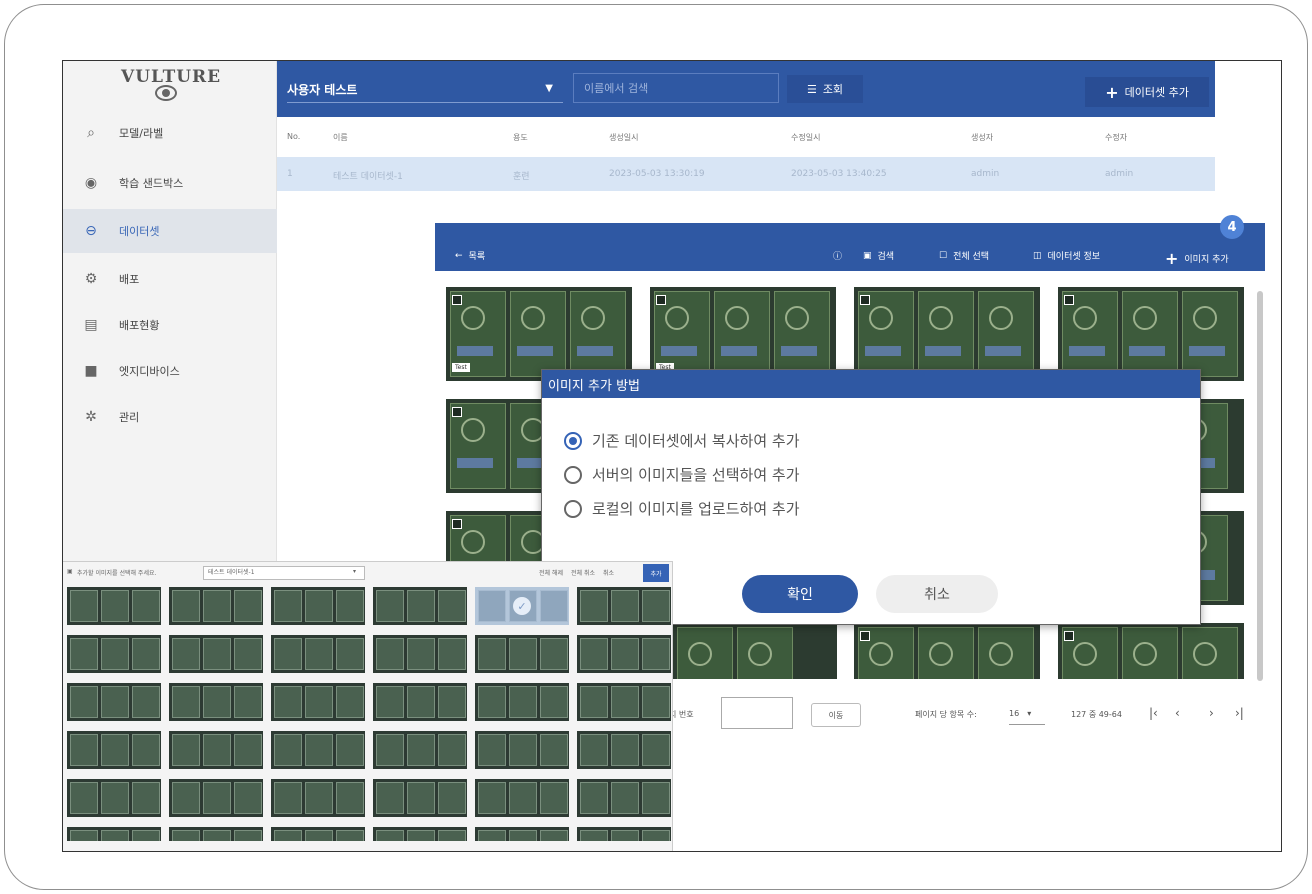  I want to click on picker-select-all: 전체 해제, so click(551, 572).